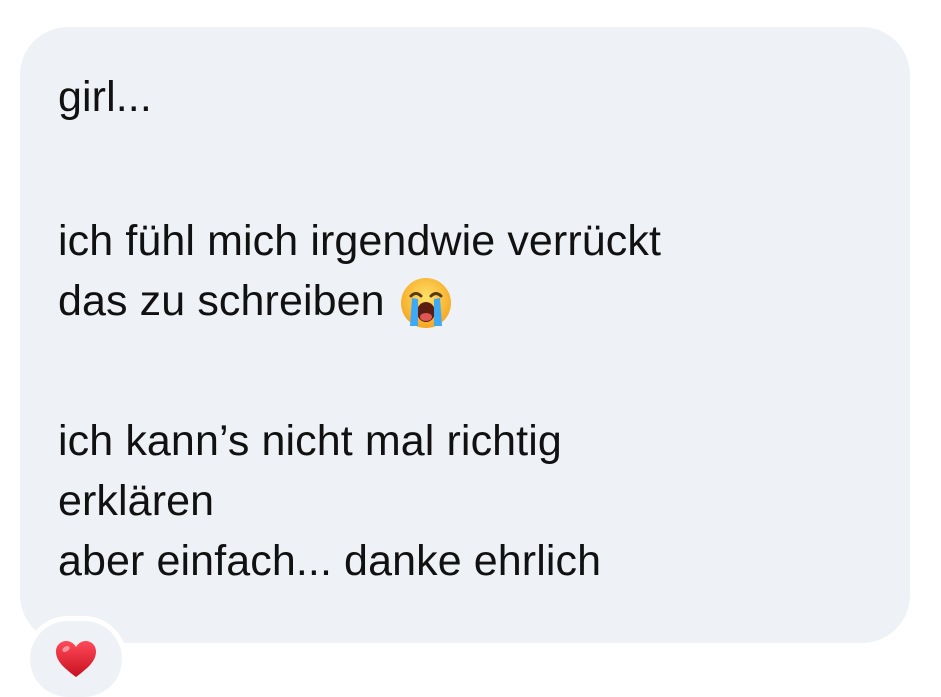  What do you see at coordinates (360, 241) in the screenshot?
I see `message-line-2: ich fühl mich irgendwie verrückt` at bounding box center [360, 241].